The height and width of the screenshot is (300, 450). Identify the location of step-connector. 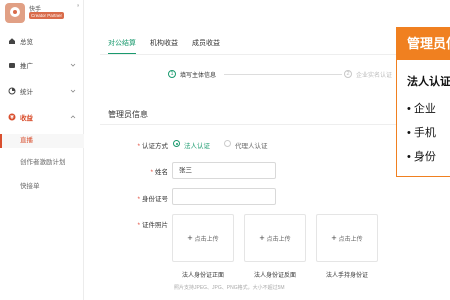
(283, 74).